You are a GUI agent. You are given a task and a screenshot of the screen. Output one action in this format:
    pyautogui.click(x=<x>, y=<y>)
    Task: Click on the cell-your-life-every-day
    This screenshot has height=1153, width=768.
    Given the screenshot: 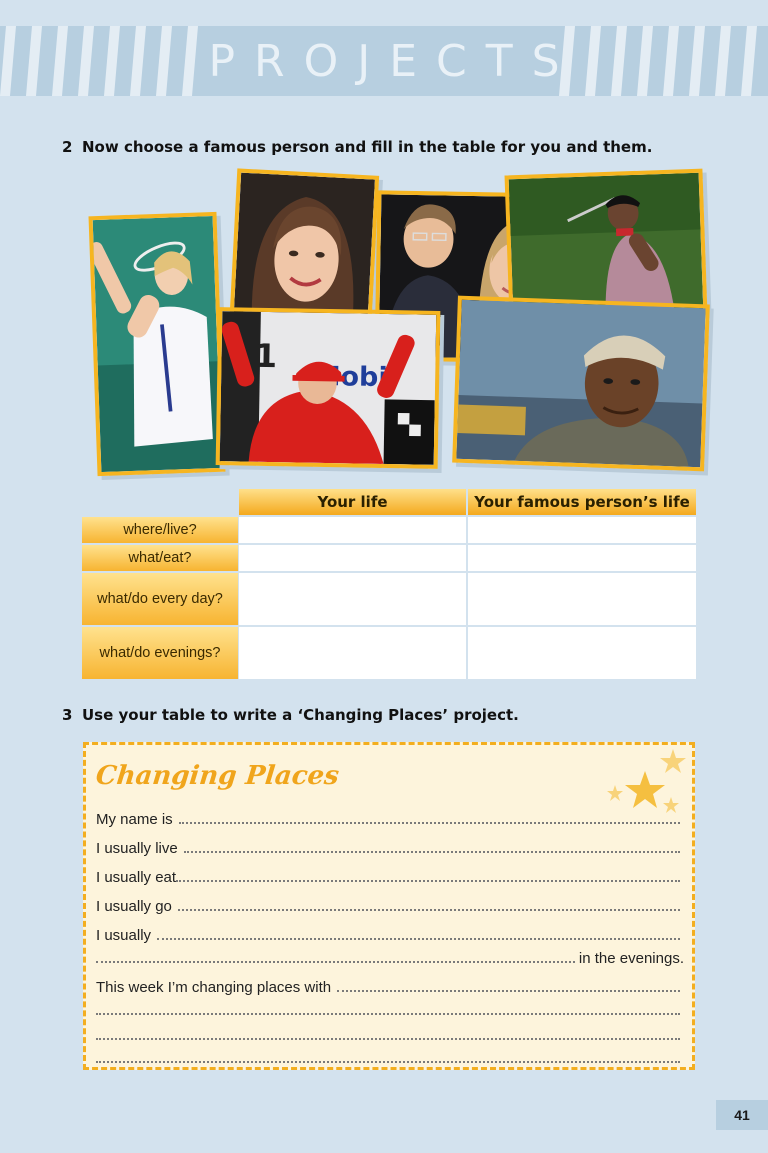 What is the action you would take?
    pyautogui.click(x=352, y=599)
    